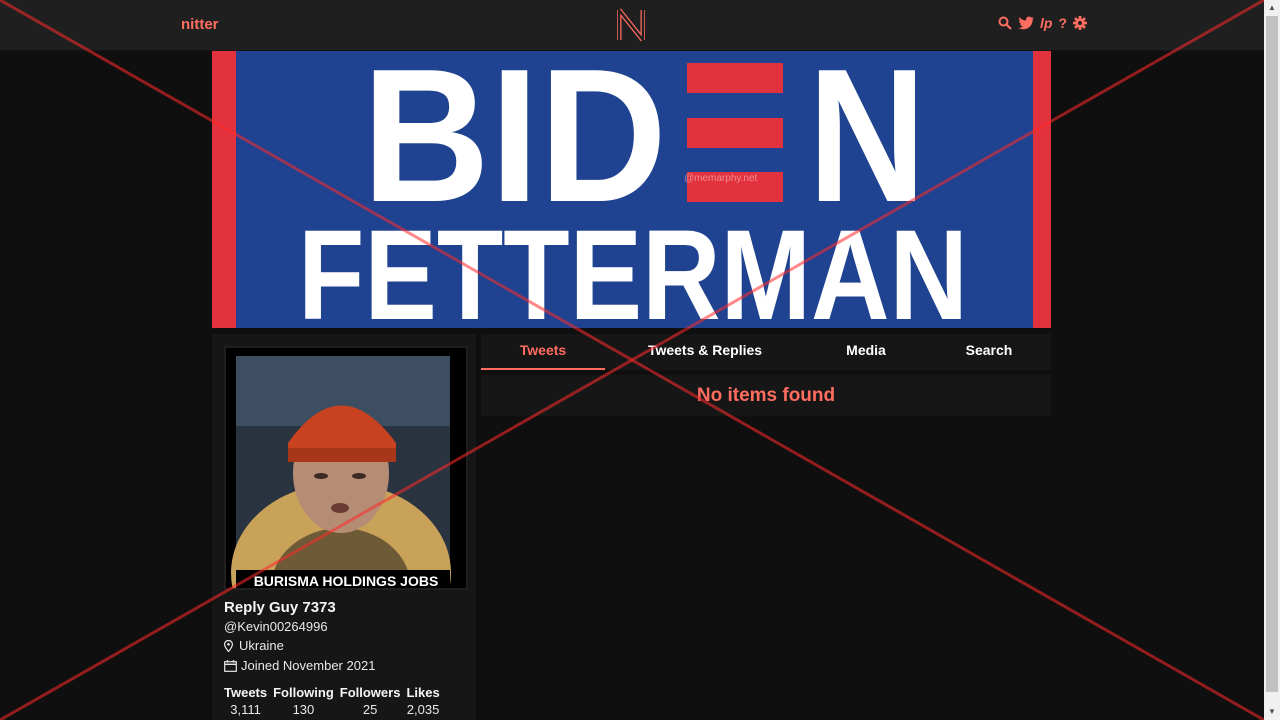  What do you see at coordinates (228, 645) in the screenshot?
I see `location-pin-icon` at bounding box center [228, 645].